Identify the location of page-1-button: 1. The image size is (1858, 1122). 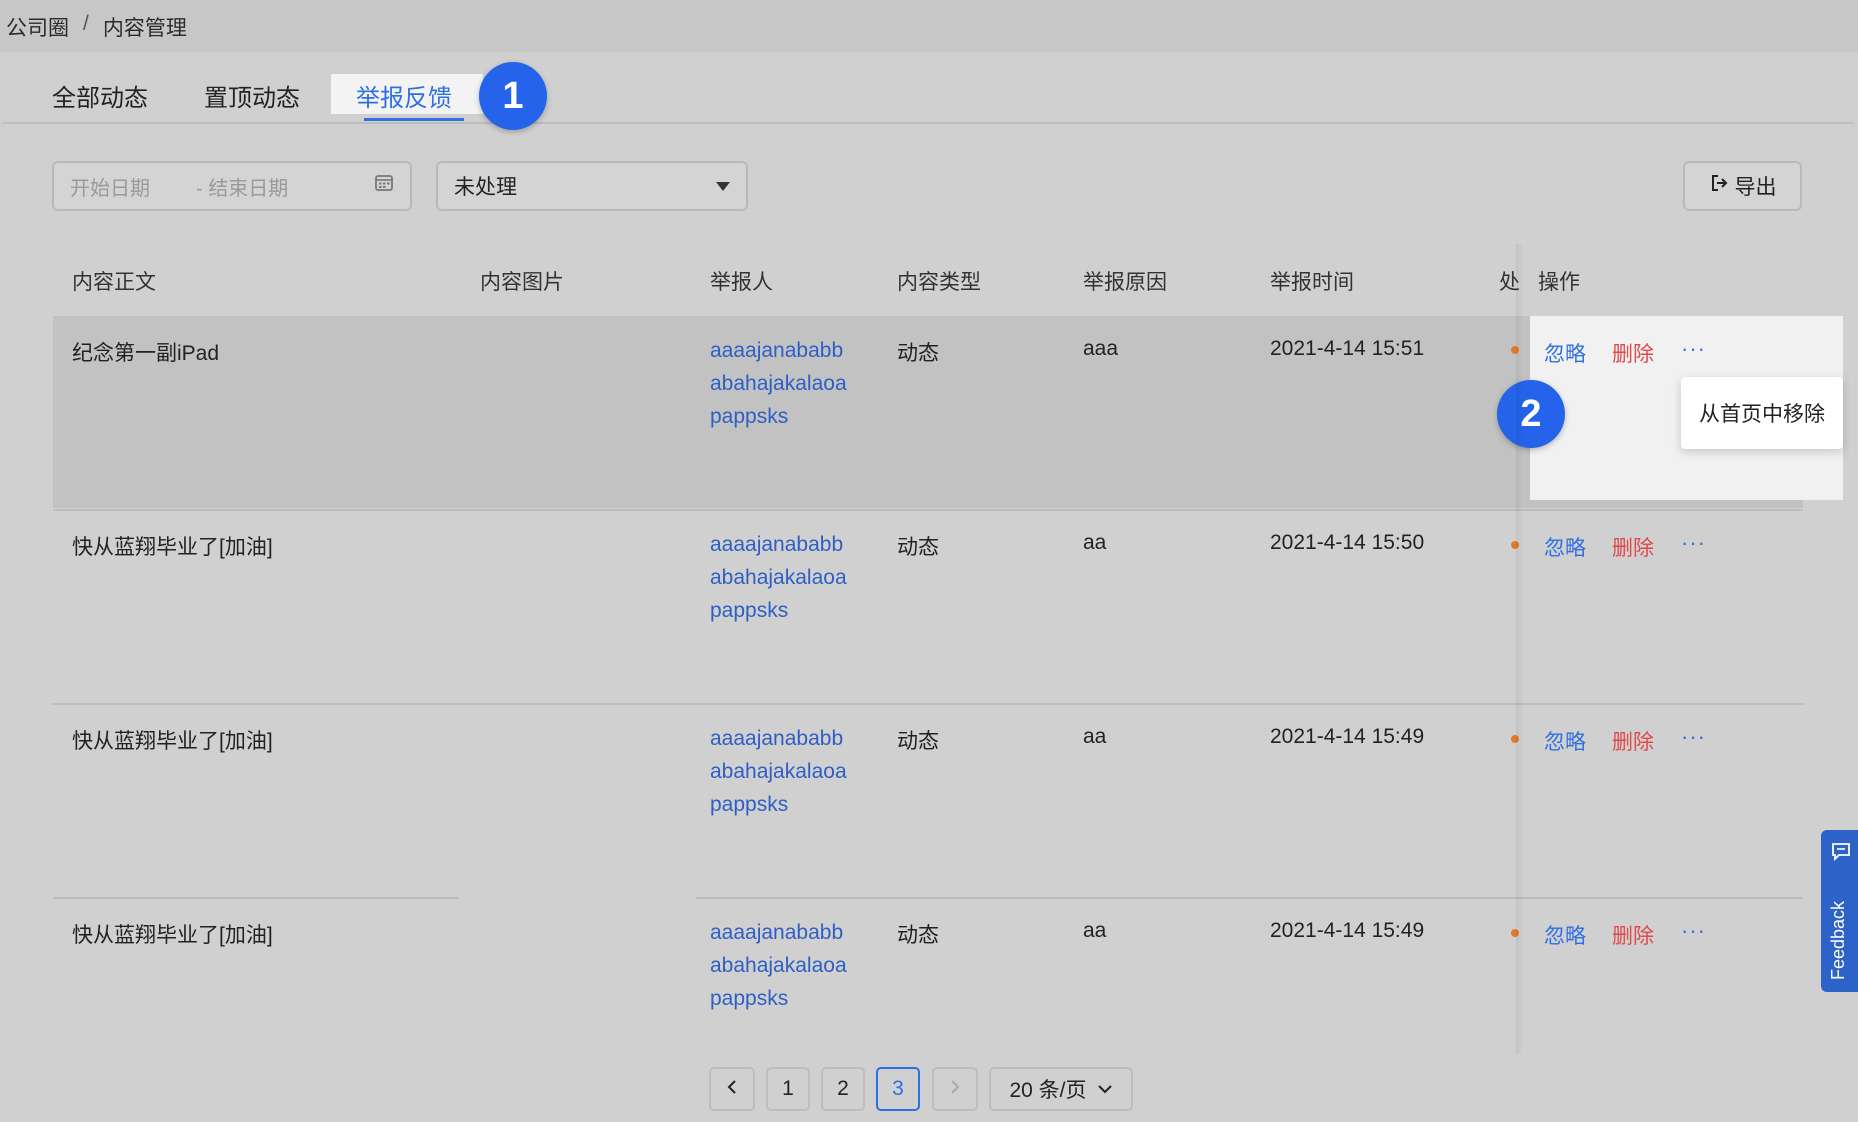
(788, 1089).